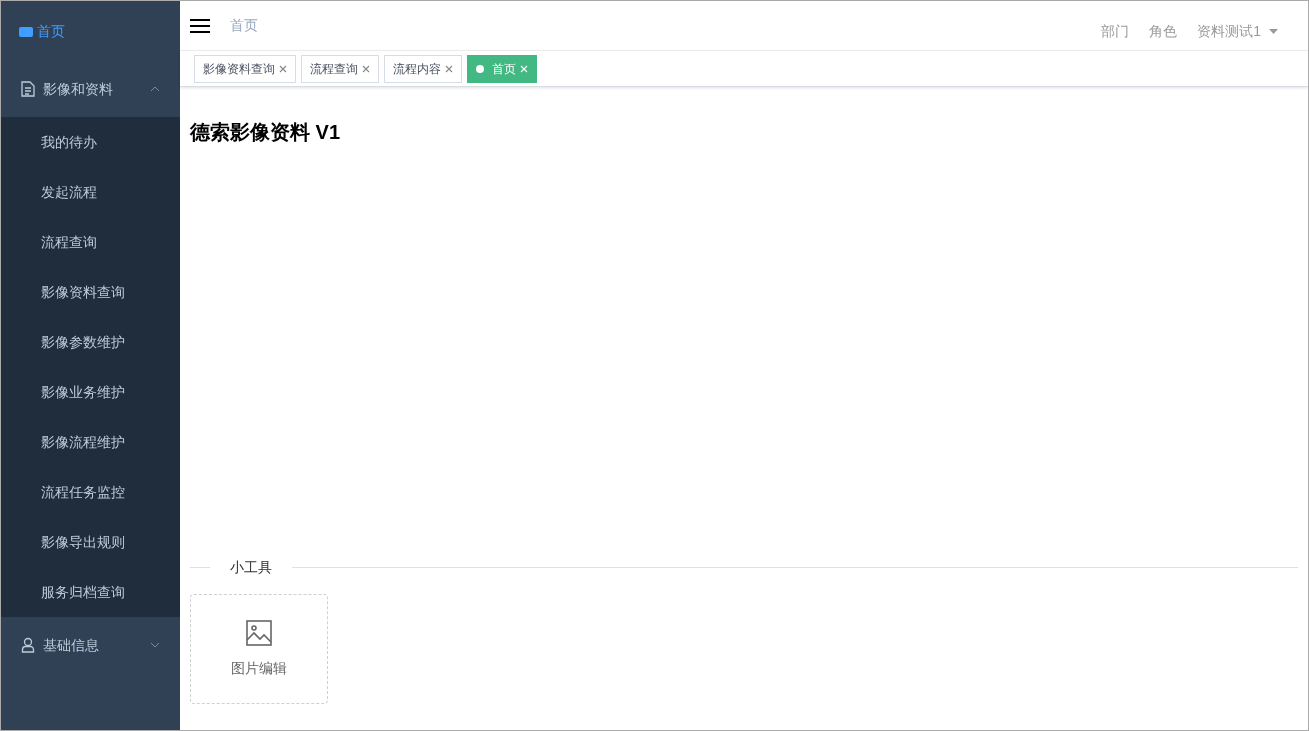 The width and height of the screenshot is (1309, 731). I want to click on home-link: 首页, so click(51, 31).